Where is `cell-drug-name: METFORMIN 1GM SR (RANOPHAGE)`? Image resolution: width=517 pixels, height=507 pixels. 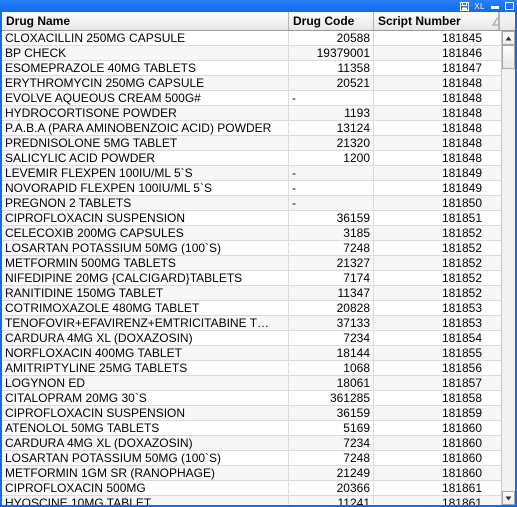 cell-drug-name: METFORMIN 1GM SR (RANOPHAGE) is located at coordinates (145, 473).